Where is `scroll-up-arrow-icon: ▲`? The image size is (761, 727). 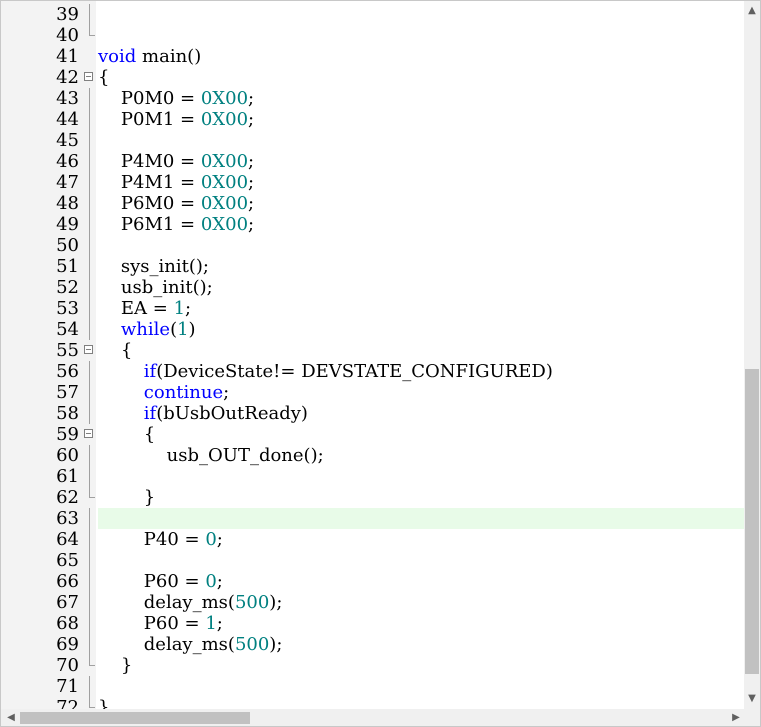 scroll-up-arrow-icon: ▲ is located at coordinates (752, 11).